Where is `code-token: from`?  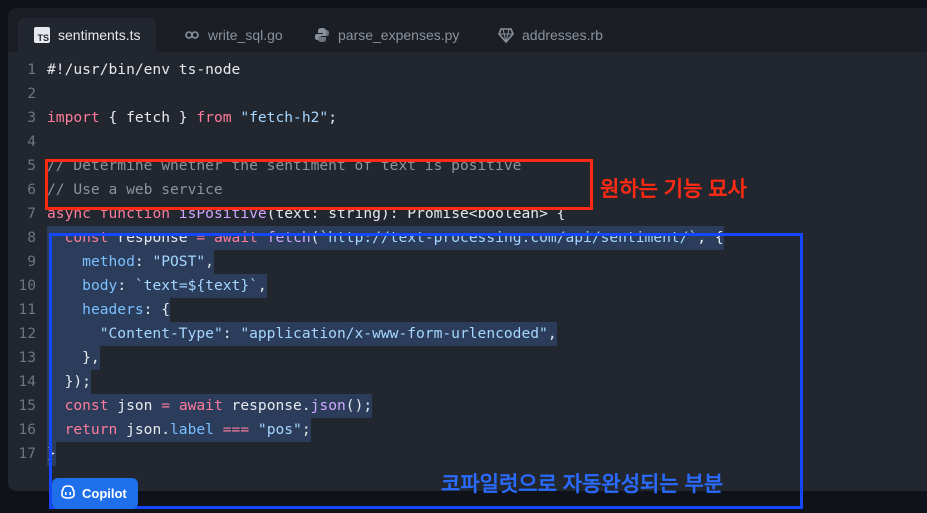 code-token: from is located at coordinates (214, 117).